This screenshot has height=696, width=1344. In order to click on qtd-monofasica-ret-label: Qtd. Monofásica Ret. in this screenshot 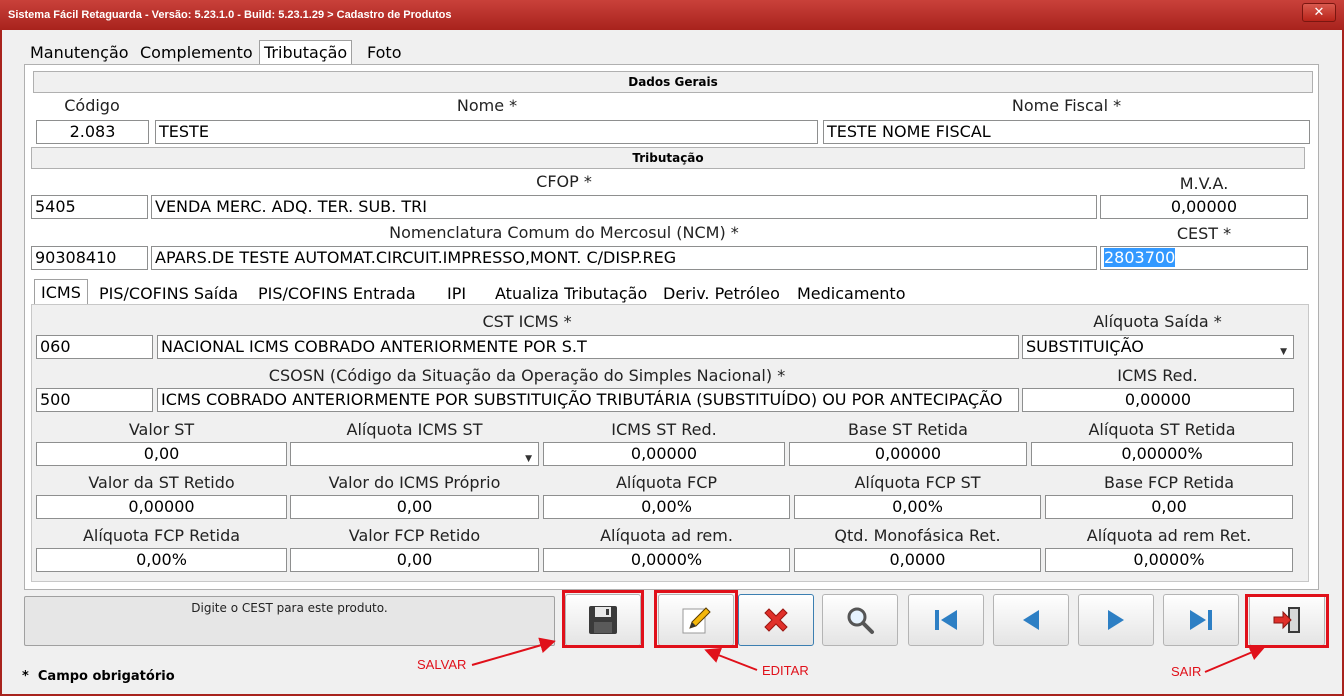, I will do `click(917, 535)`.